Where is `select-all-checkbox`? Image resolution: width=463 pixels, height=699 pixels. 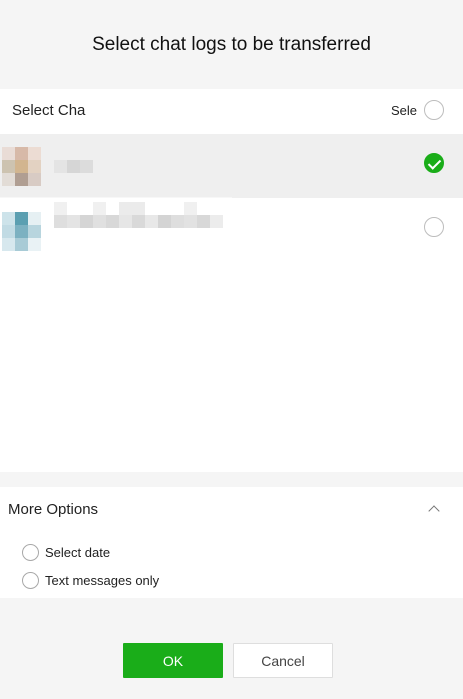
select-all-checkbox is located at coordinates (434, 110).